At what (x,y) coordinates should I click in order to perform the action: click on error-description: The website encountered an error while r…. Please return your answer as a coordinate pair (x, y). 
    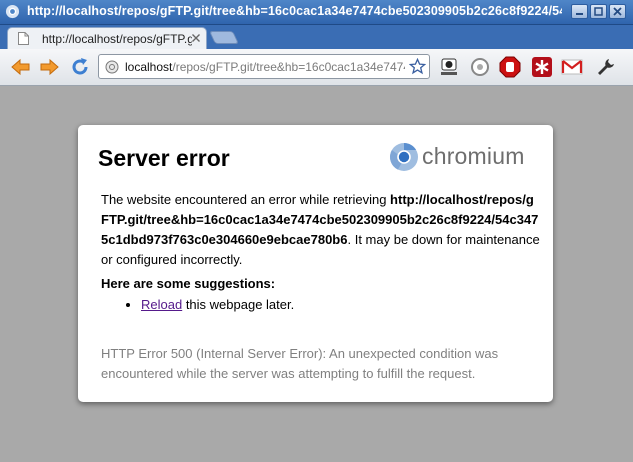
    Looking at the image, I should click on (321, 230).